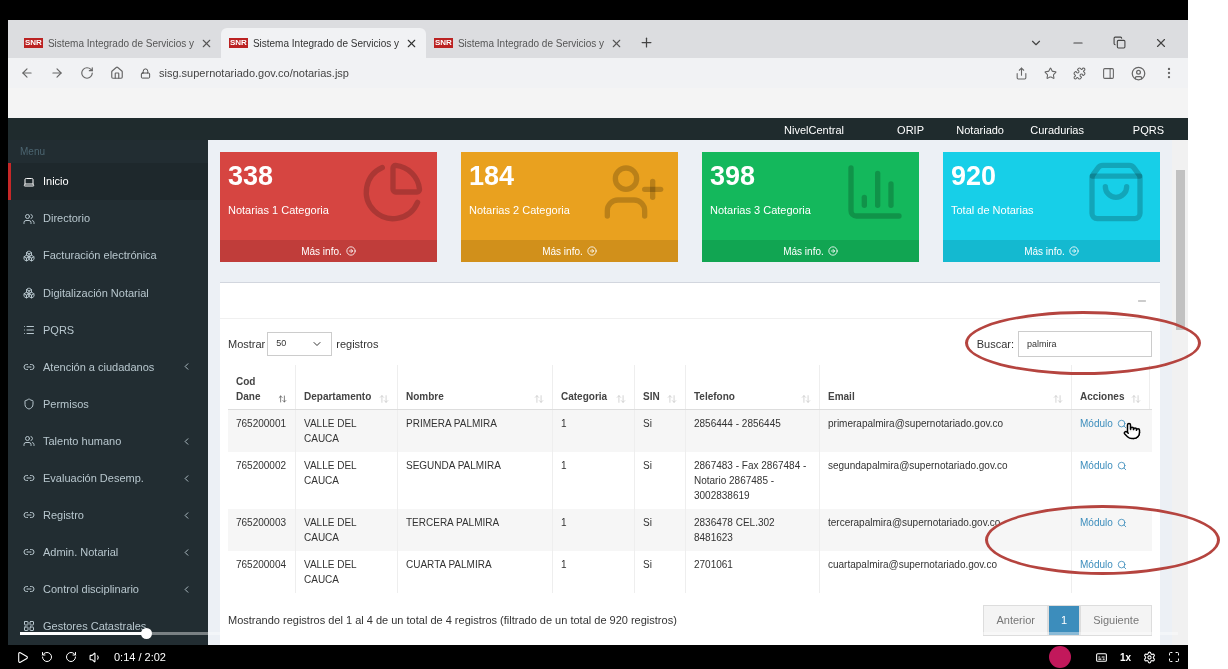 The width and height of the screenshot is (1228, 669). I want to click on page-size-select: 50, so click(300, 344).